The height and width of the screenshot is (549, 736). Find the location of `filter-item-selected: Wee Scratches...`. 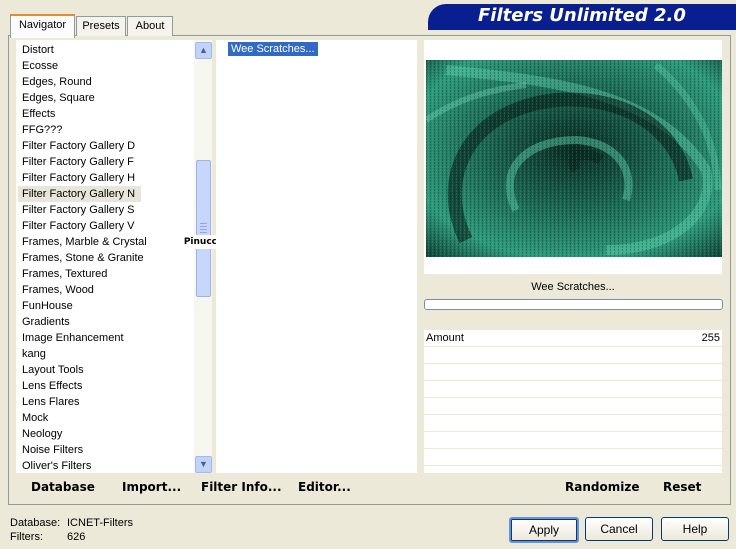

filter-item-selected: Wee Scratches... is located at coordinates (273, 49).